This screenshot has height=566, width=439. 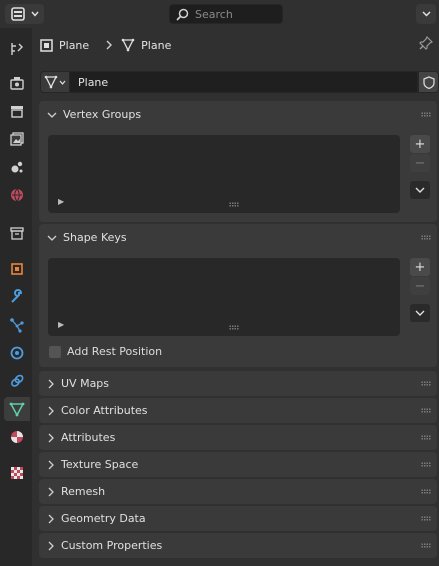 I want to click on panel-title: Remesh, so click(x=83, y=491).